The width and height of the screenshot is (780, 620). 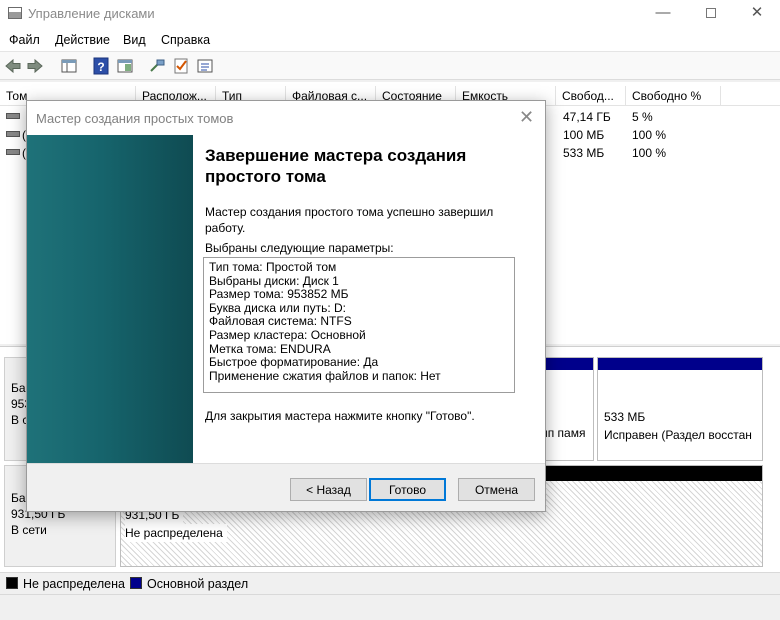 I want to click on param-line: Быстрое форматирование: Да, so click(x=294, y=362).